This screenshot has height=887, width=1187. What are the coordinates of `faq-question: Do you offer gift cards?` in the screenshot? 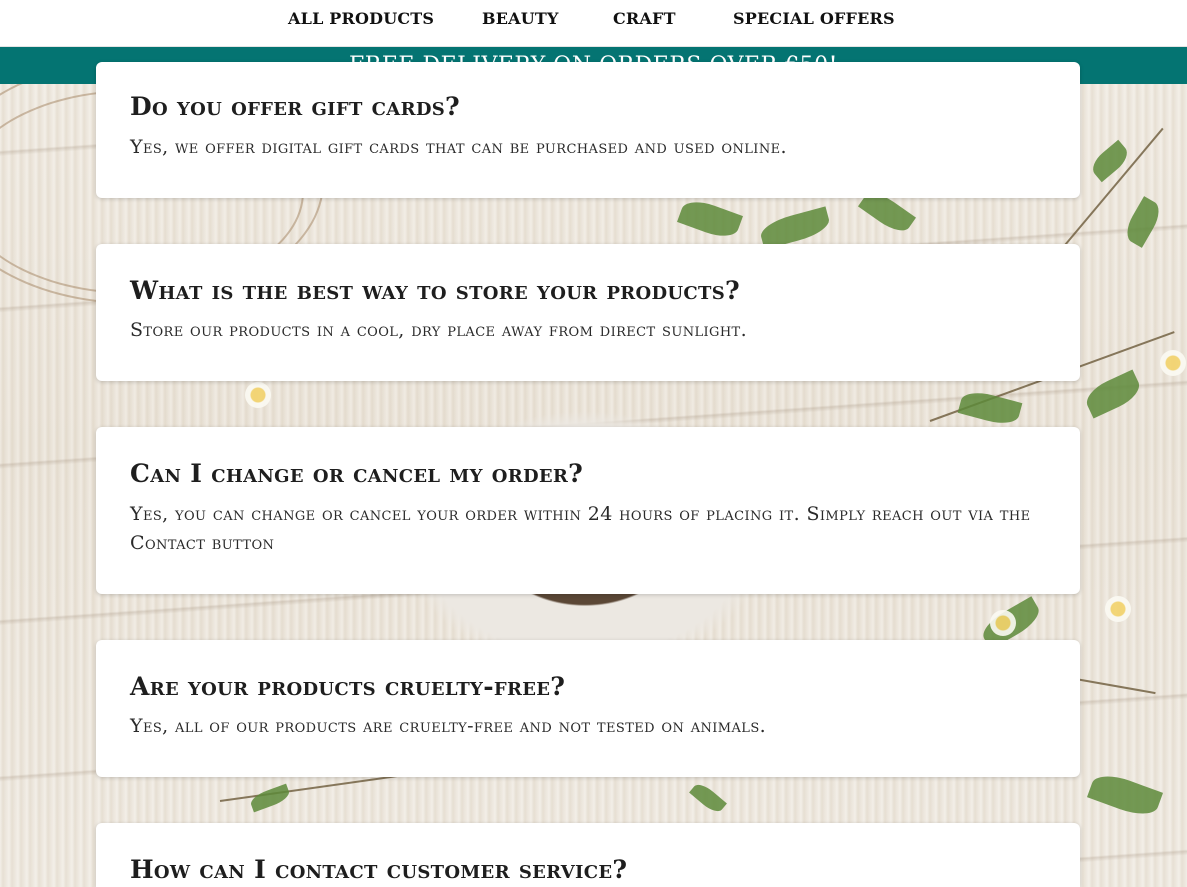 It's located at (295, 106).